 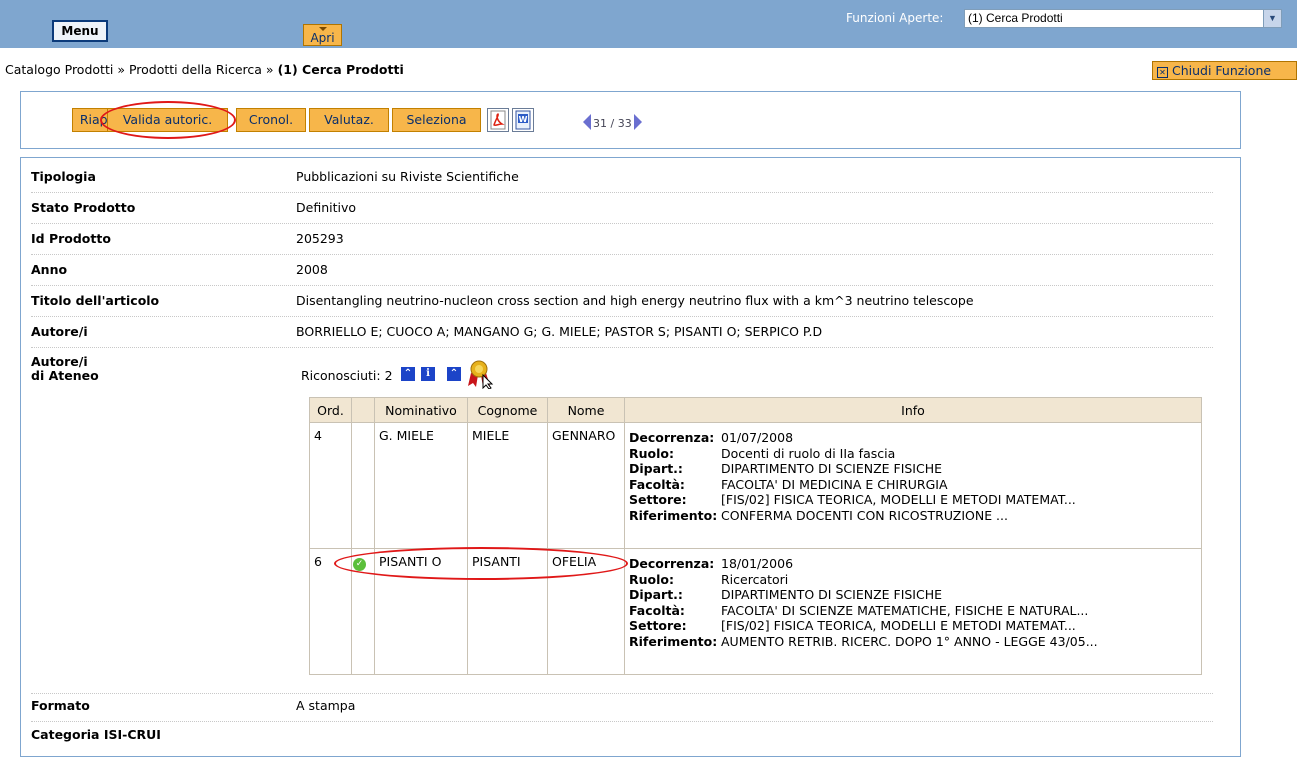 What do you see at coordinates (507, 410) in the screenshot?
I see `col-header-cognome: Cognome` at bounding box center [507, 410].